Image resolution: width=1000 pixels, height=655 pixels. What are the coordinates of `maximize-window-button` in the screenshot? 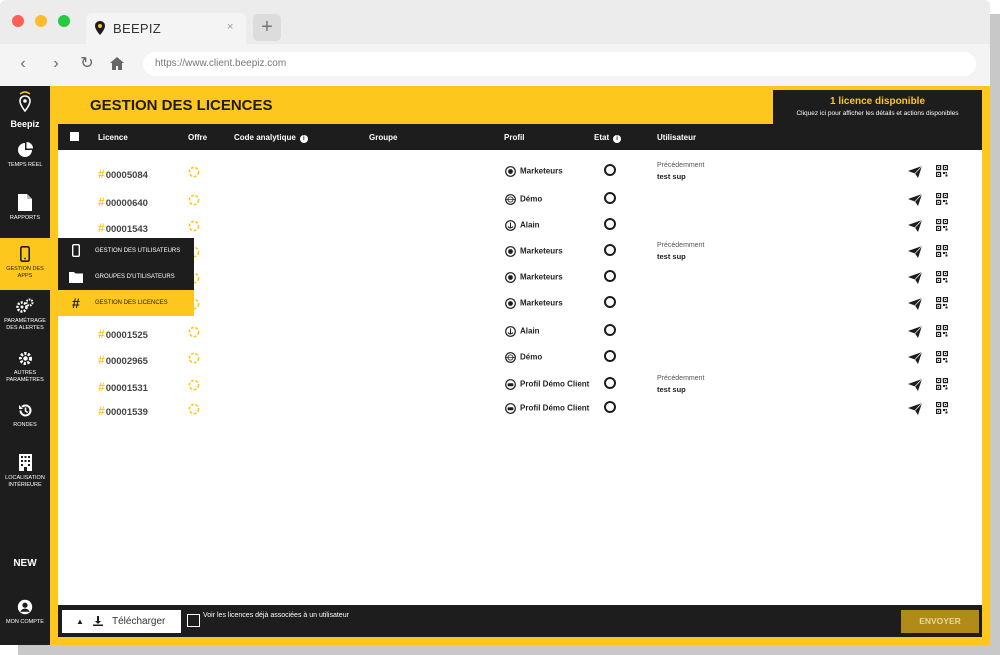 It's located at (64, 21).